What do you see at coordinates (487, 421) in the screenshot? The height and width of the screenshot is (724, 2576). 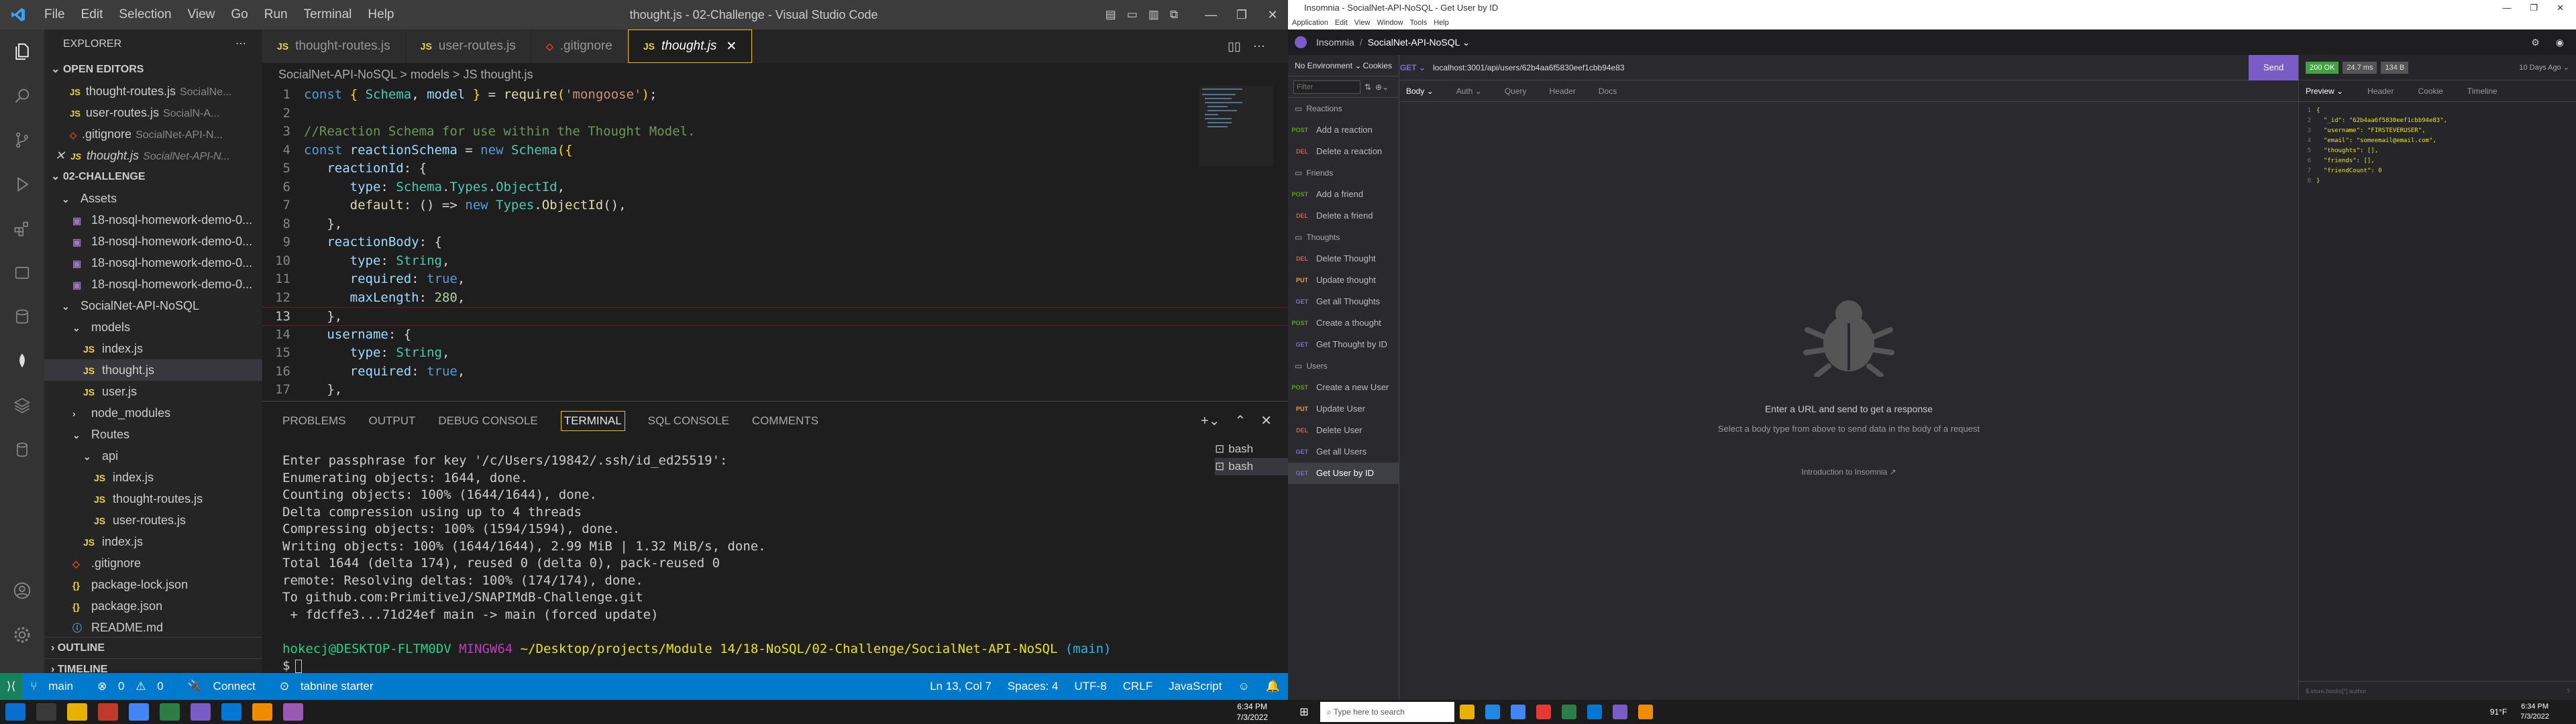 I see `panel-tab-debug-console: DEBUG CONSOLE` at bounding box center [487, 421].